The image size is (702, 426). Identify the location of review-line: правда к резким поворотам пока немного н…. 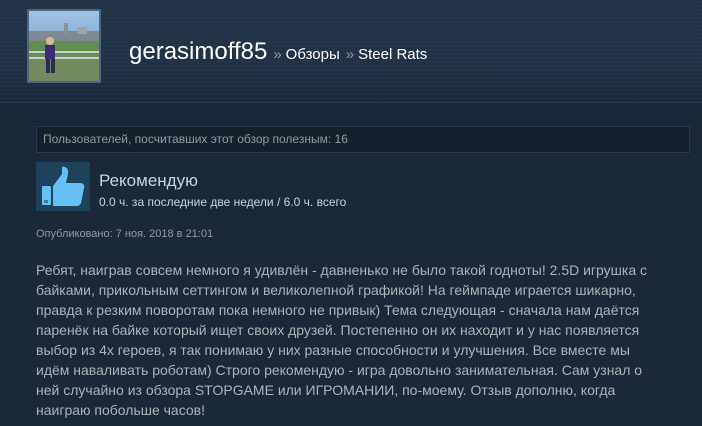
(338, 310).